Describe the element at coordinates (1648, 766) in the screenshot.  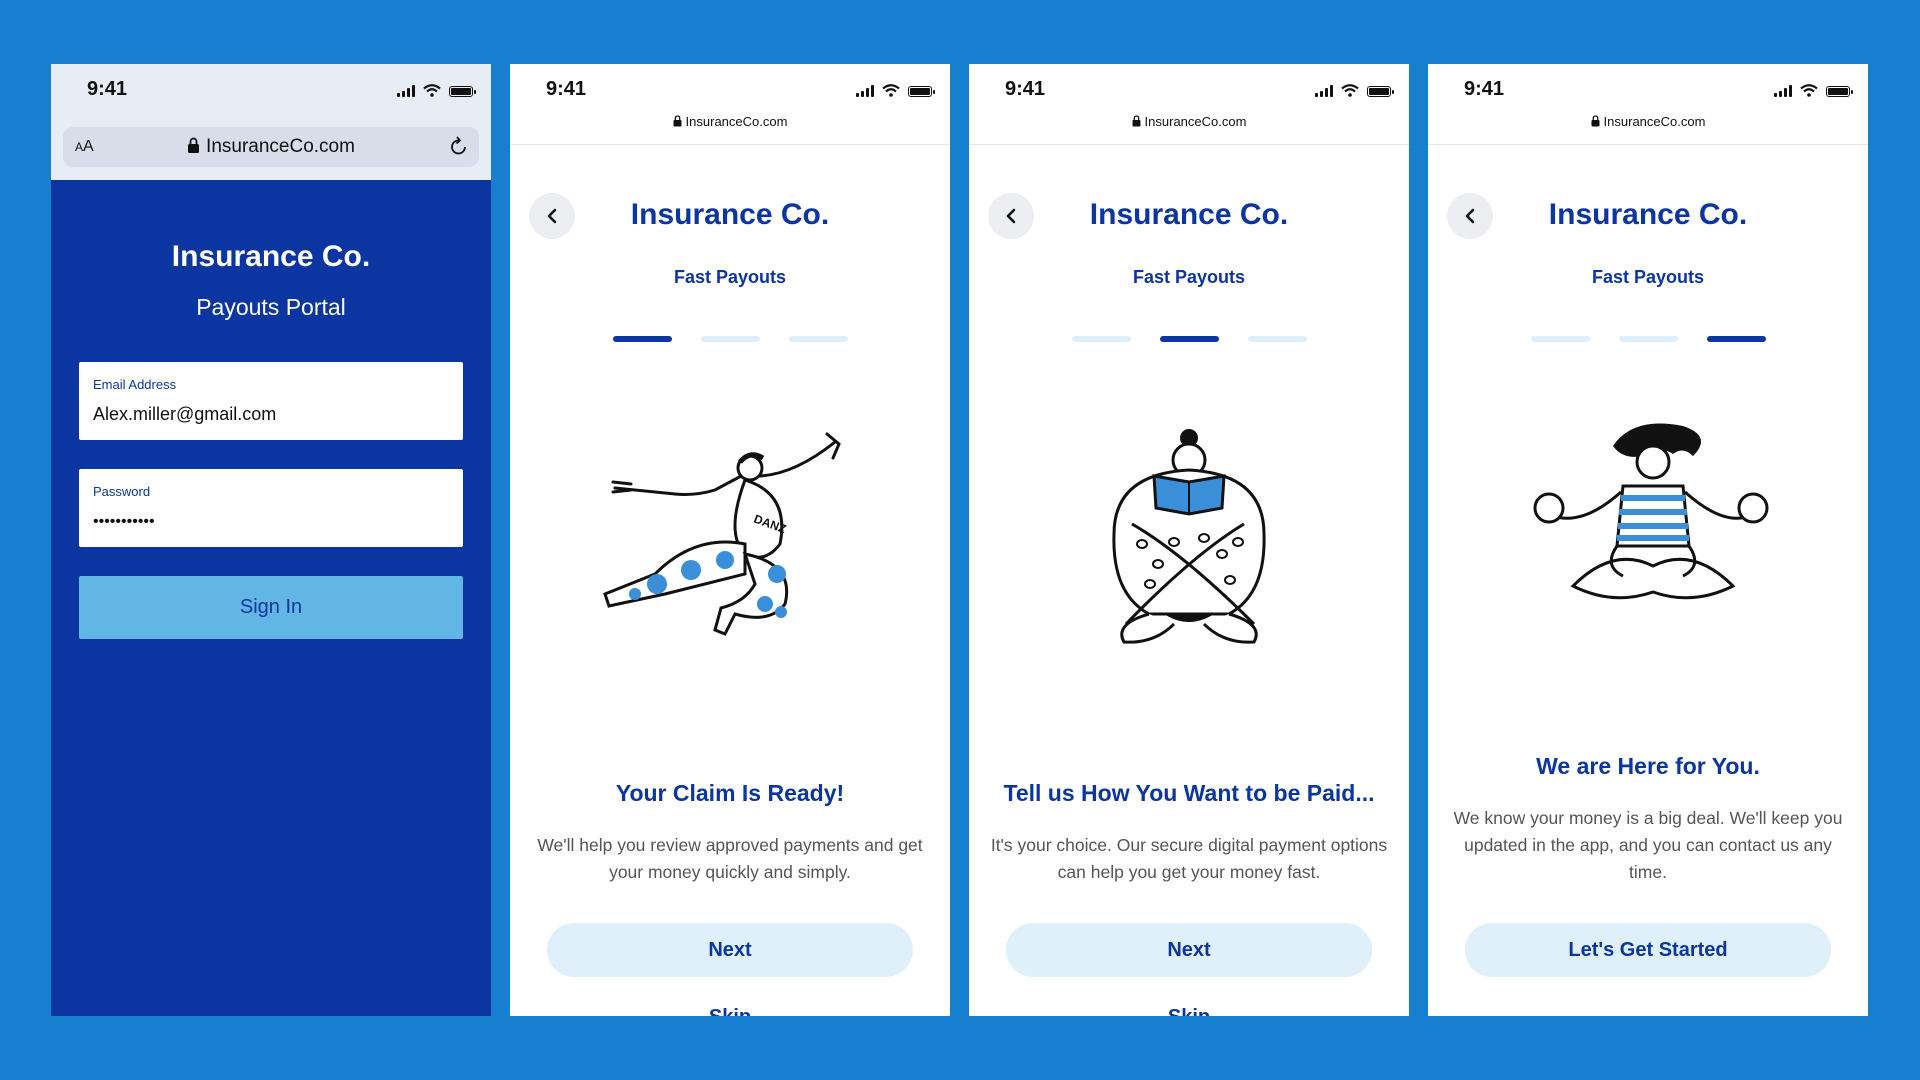
I see `screen-headline: We are Here for You.` at that location.